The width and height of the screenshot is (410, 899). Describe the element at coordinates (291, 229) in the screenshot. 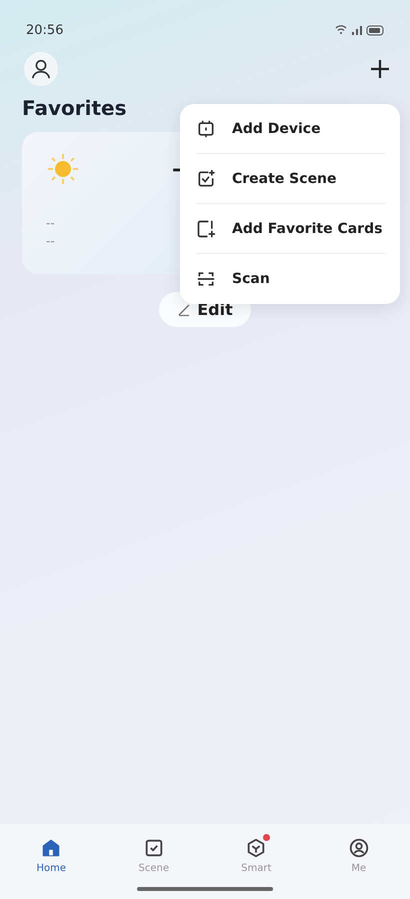

I see `menu-item: Add Favorite Cards` at that location.